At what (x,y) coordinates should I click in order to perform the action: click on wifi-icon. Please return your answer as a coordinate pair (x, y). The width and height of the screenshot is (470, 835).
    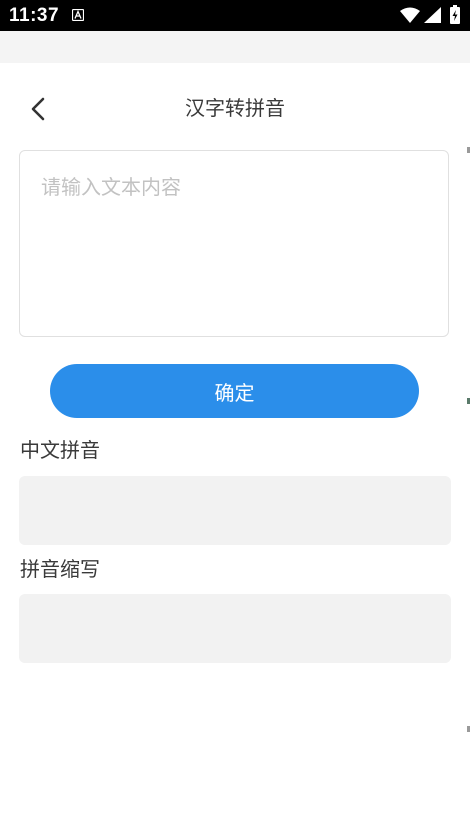
    Looking at the image, I should click on (410, 15).